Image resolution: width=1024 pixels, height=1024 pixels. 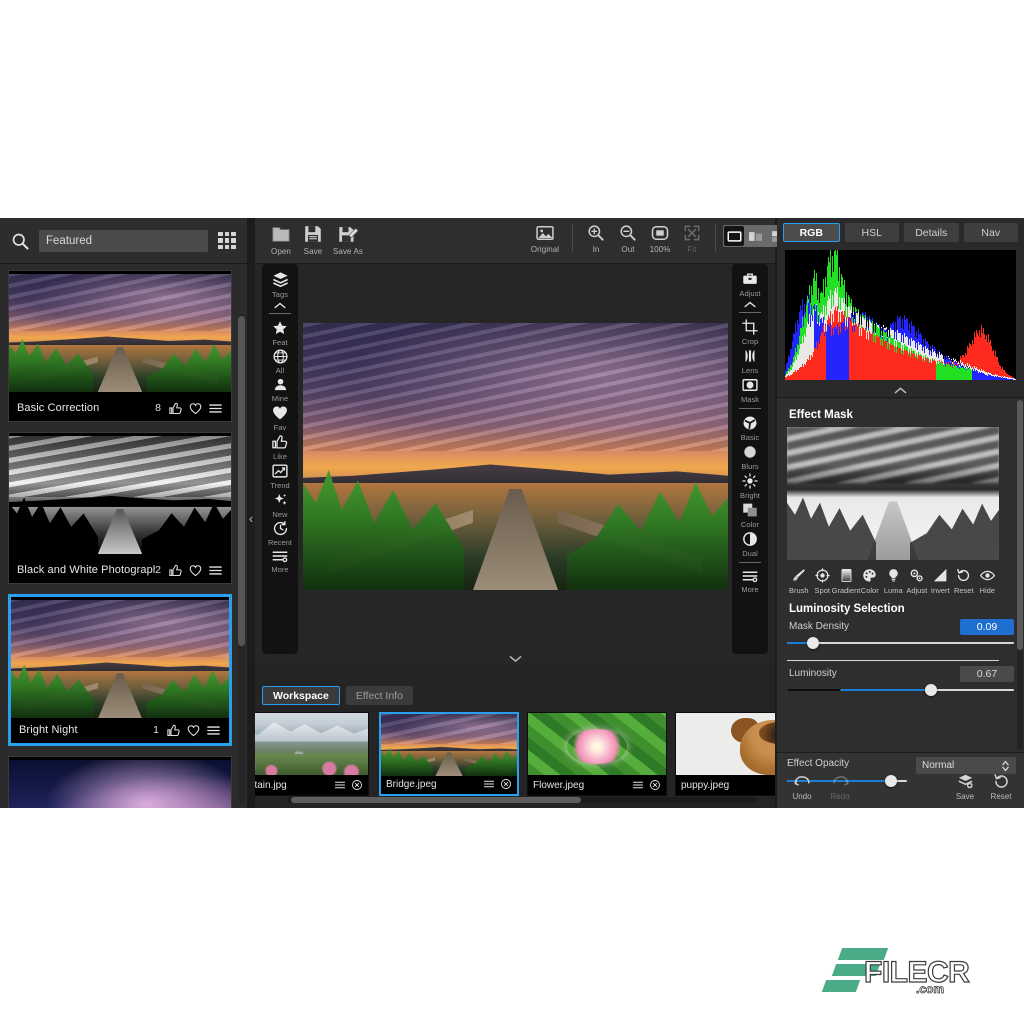 I want to click on list-item-selected: Bright Night 1, so click(x=120, y=670).